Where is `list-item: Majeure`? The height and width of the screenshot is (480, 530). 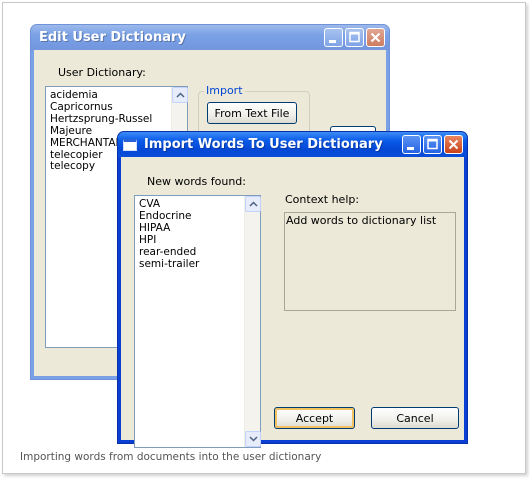 list-item: Majeure is located at coordinates (71, 131).